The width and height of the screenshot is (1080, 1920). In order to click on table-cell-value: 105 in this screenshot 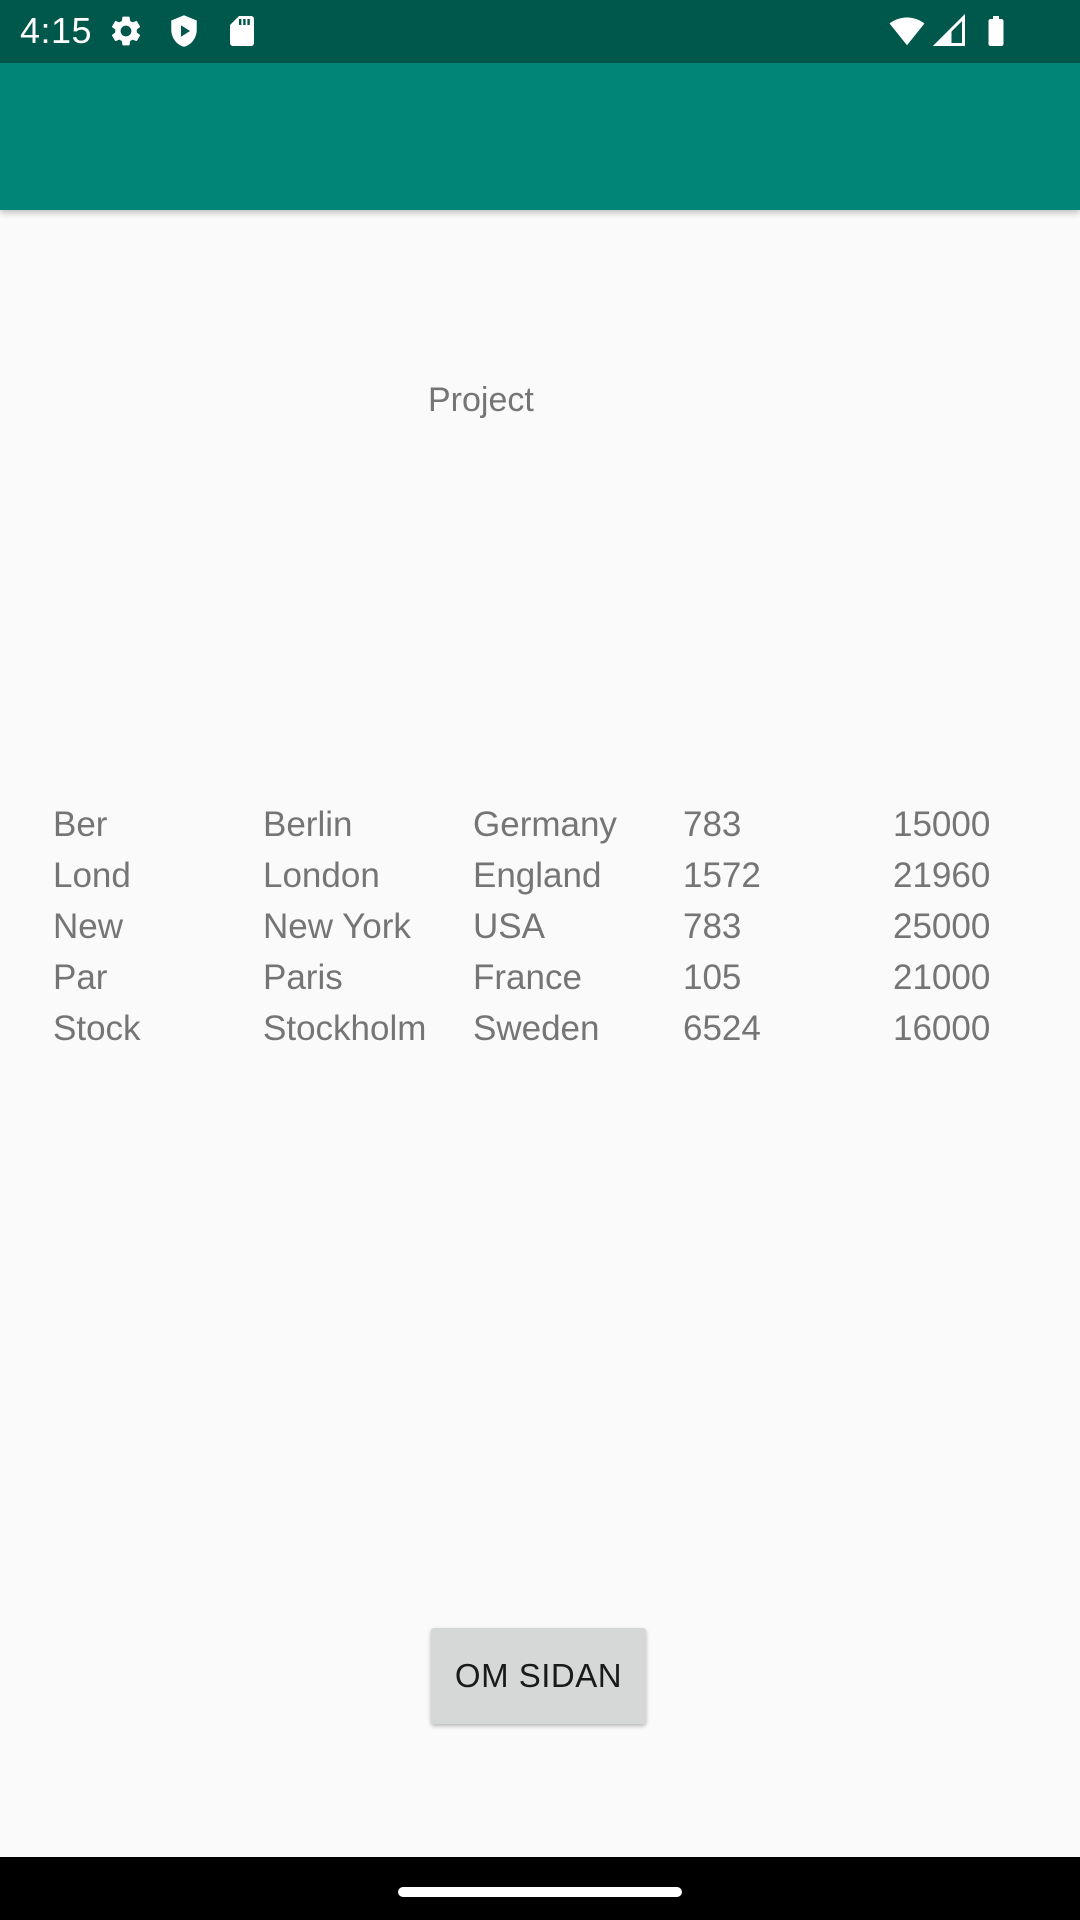, I will do `click(712, 977)`.